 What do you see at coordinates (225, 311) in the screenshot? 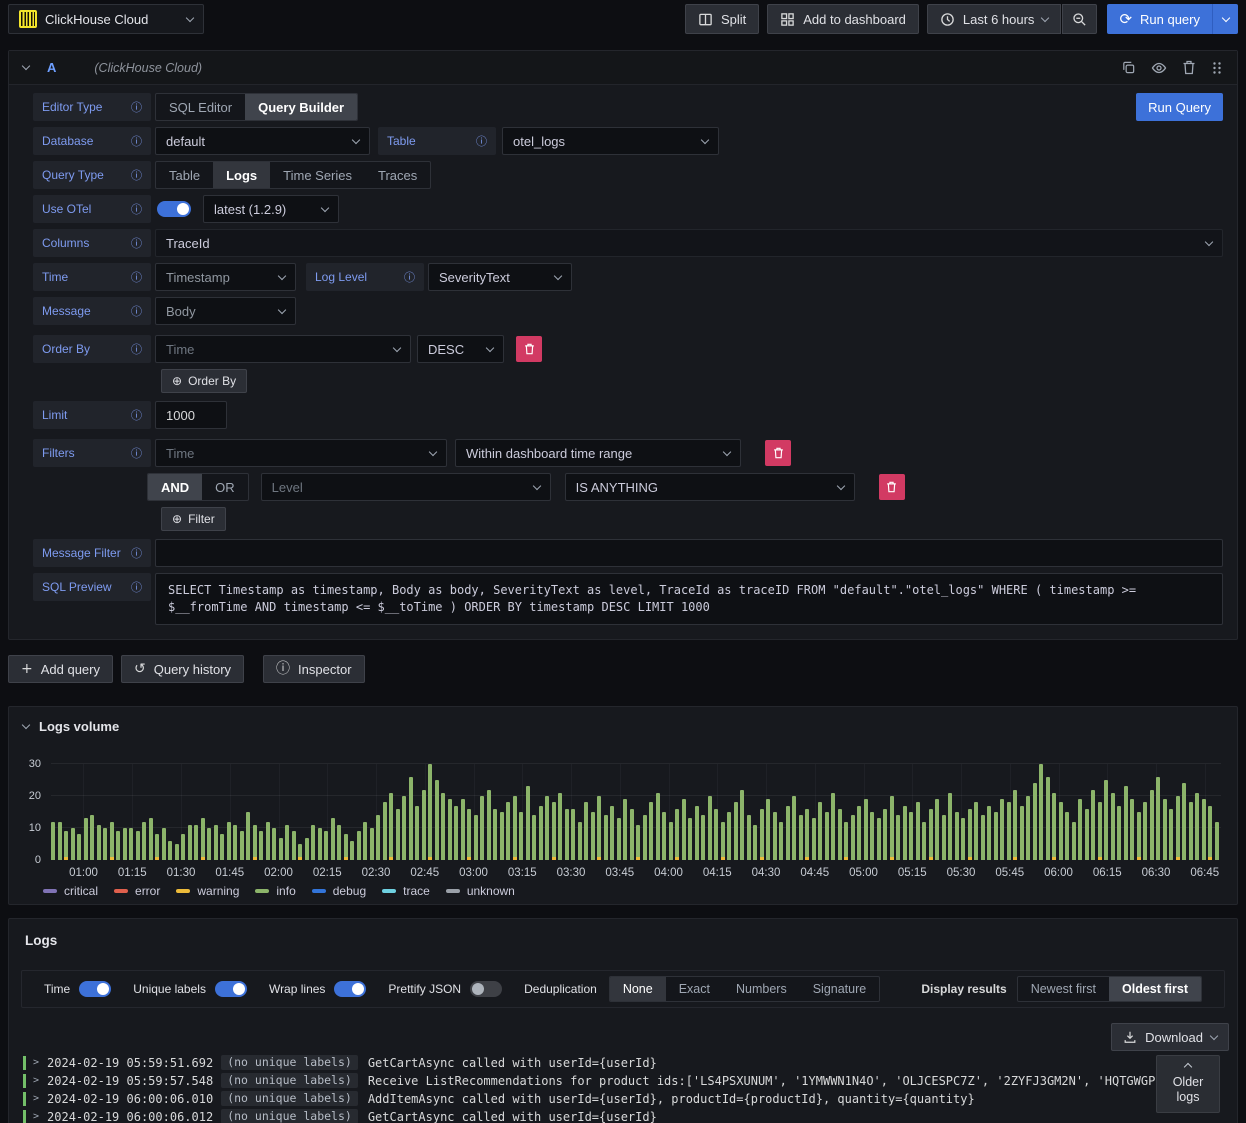
I see `message-column-select: Body` at bounding box center [225, 311].